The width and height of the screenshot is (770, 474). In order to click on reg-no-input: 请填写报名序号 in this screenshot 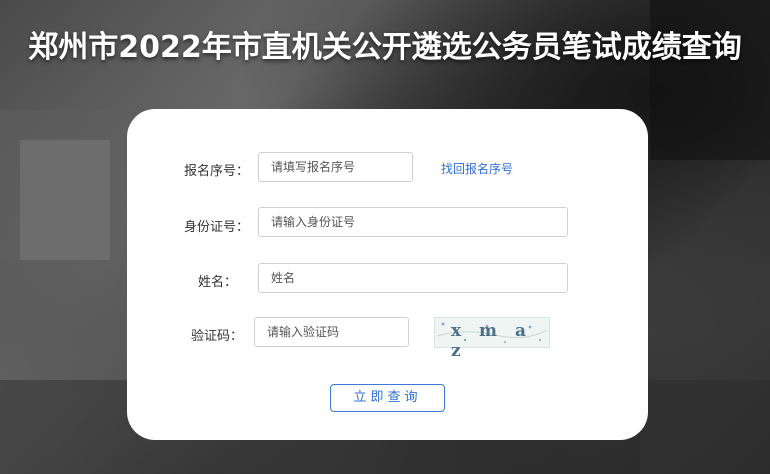, I will do `click(335, 167)`.